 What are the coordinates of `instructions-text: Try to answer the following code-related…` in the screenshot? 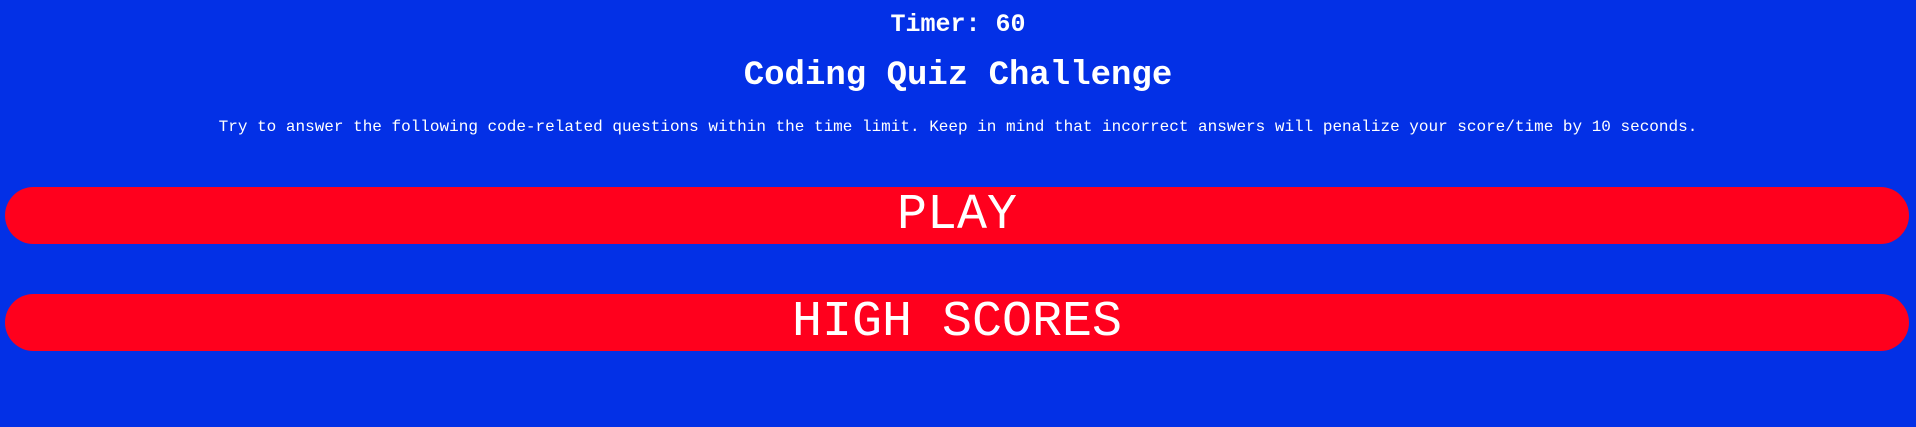 It's located at (958, 127).